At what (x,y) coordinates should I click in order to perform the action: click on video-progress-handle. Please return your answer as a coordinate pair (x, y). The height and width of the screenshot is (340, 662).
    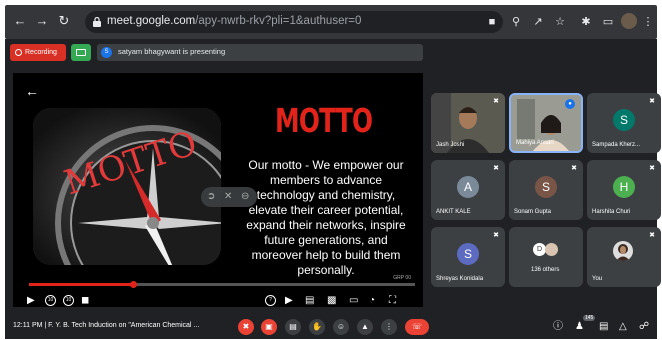
    Looking at the image, I should click on (134, 284).